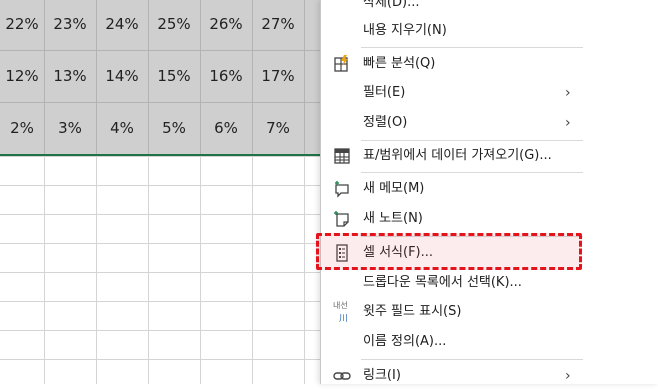 This screenshot has width=658, height=391. What do you see at coordinates (278, 24) in the screenshot?
I see `cell: 27%` at bounding box center [278, 24].